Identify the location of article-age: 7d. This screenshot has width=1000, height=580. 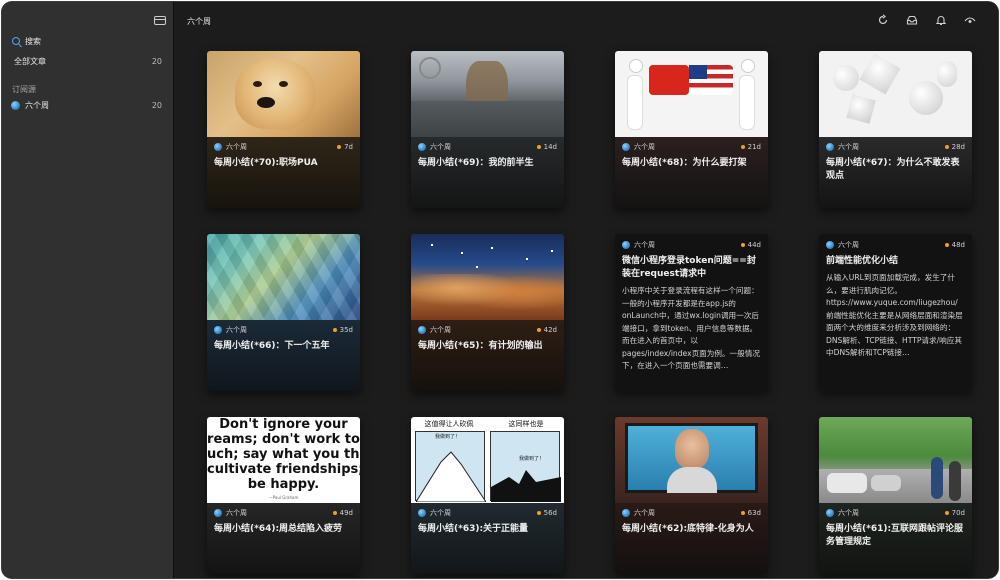
(345, 147).